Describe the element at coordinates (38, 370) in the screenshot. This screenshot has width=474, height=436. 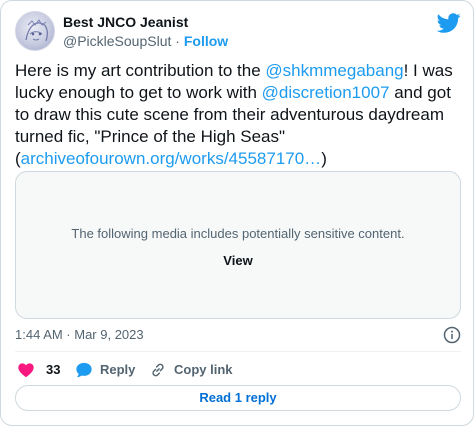
I see `like-button: 33` at that location.